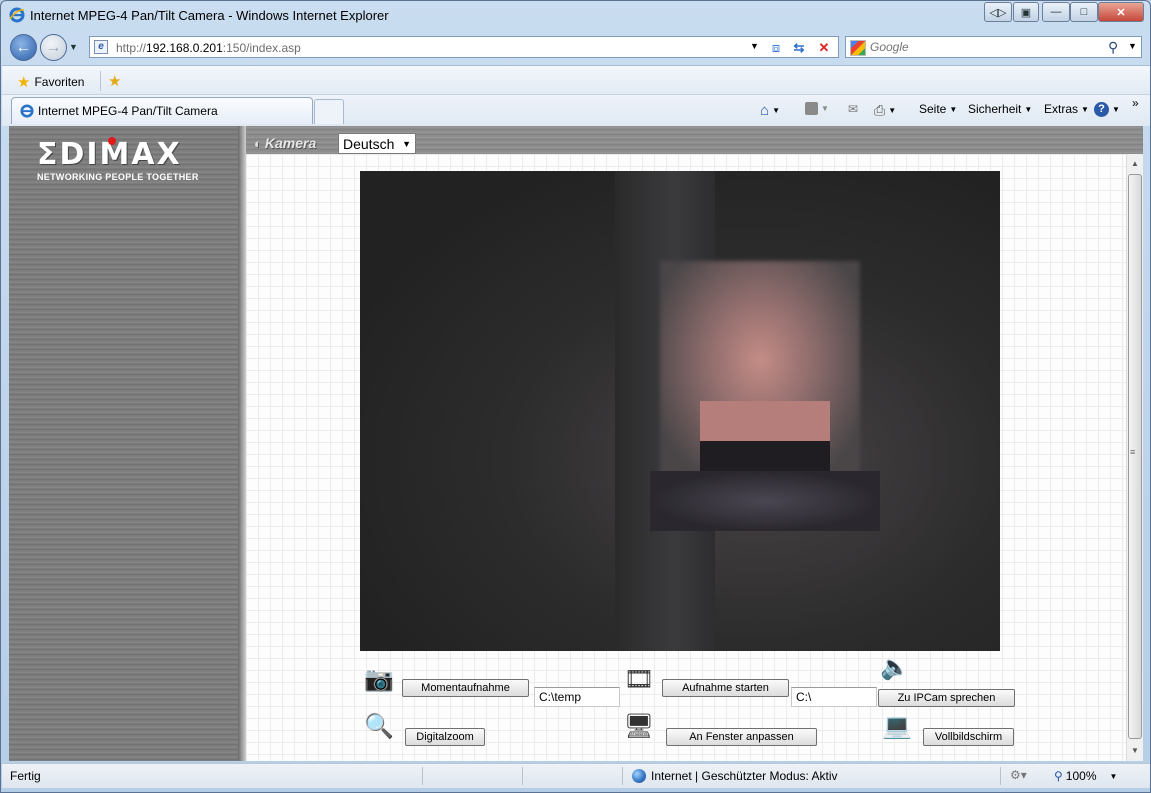 This screenshot has width=1151, height=793. Describe the element at coordinates (1134, 457) in the screenshot. I see `vertical-scrollbar: ▲ ≡ ▼` at that location.